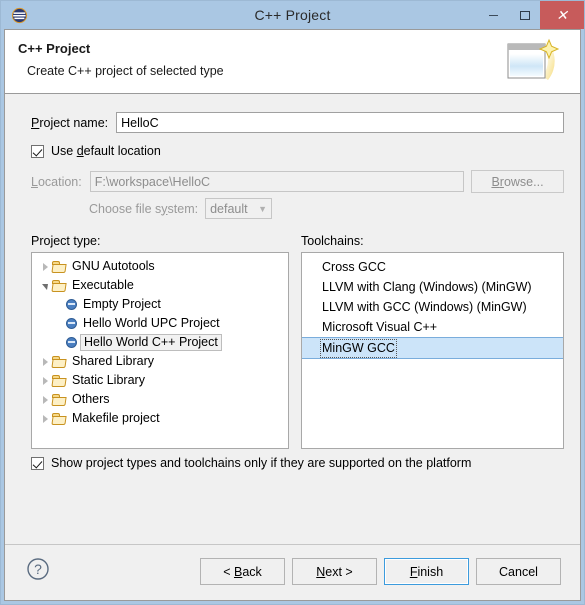  What do you see at coordinates (160, 285) in the screenshot?
I see `tree-item: Executable` at bounding box center [160, 285].